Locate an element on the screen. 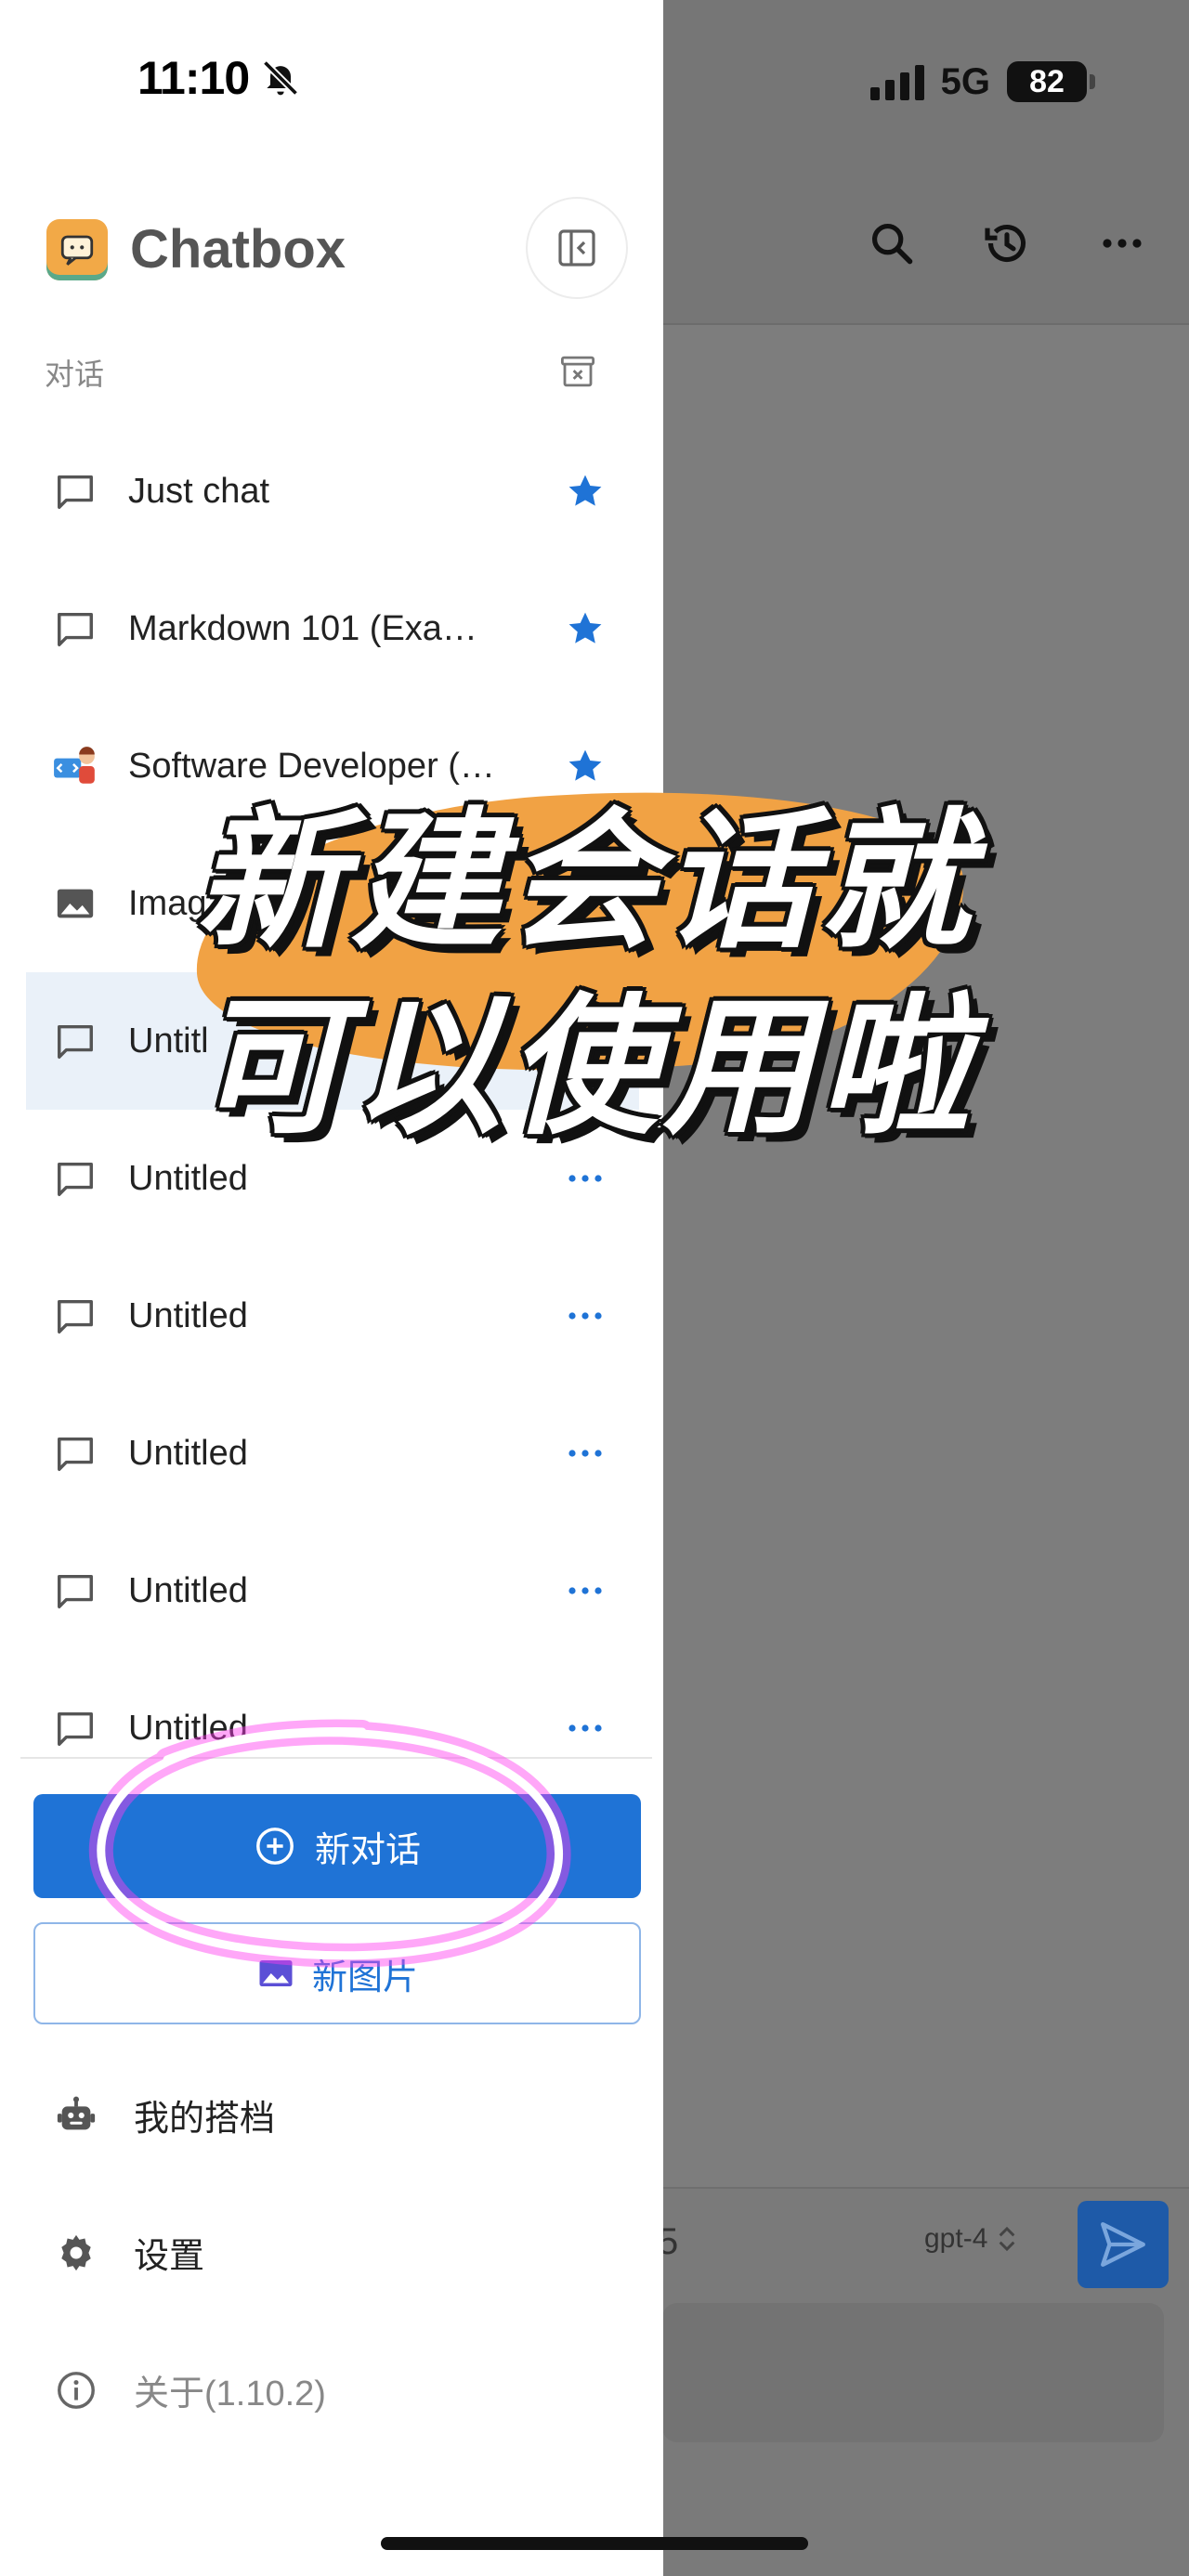 Image resolution: width=1189 pixels, height=2576 pixels. model-selector: gpt-4 is located at coordinates (971, 2239).